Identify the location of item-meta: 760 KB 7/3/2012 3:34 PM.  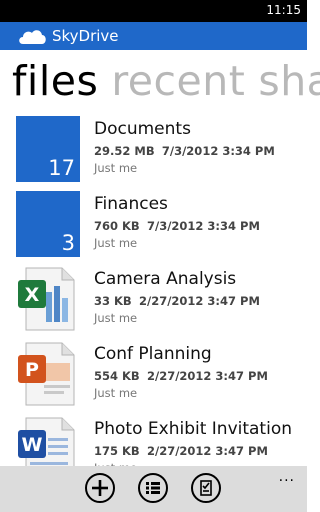
(177, 226).